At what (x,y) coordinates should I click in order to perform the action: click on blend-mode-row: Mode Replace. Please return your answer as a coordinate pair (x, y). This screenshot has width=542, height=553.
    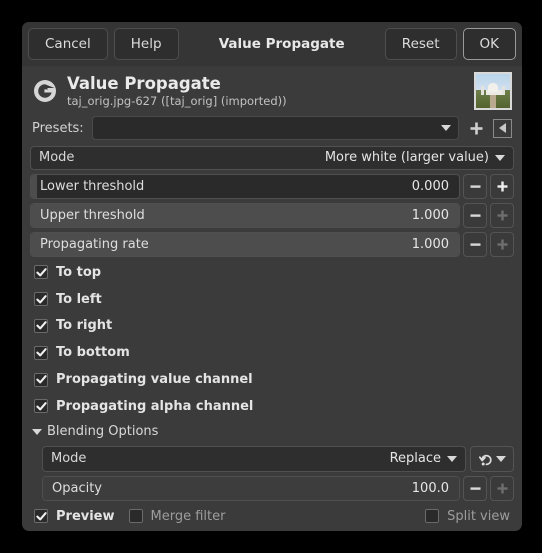
    Looking at the image, I should click on (278, 458).